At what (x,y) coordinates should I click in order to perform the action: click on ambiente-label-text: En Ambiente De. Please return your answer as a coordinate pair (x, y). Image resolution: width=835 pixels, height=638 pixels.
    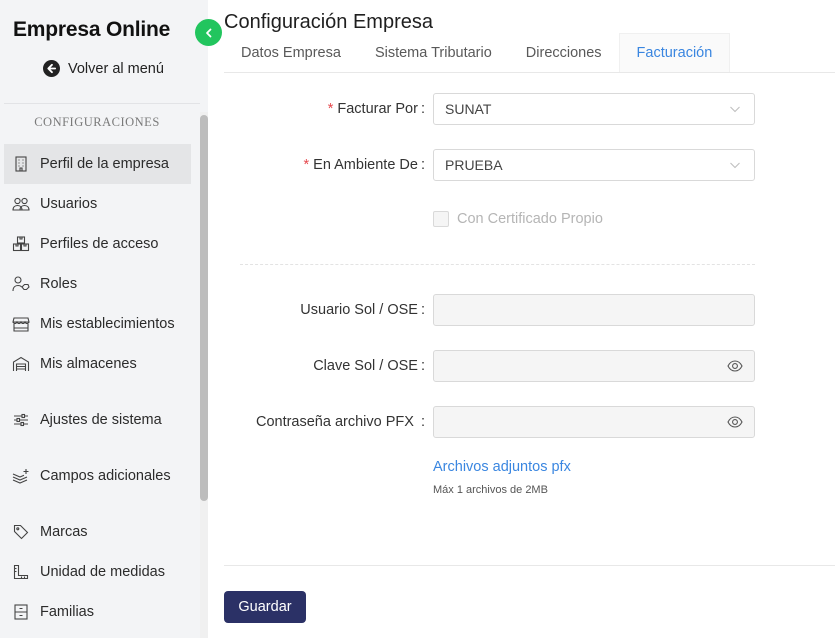
    Looking at the image, I should click on (365, 165).